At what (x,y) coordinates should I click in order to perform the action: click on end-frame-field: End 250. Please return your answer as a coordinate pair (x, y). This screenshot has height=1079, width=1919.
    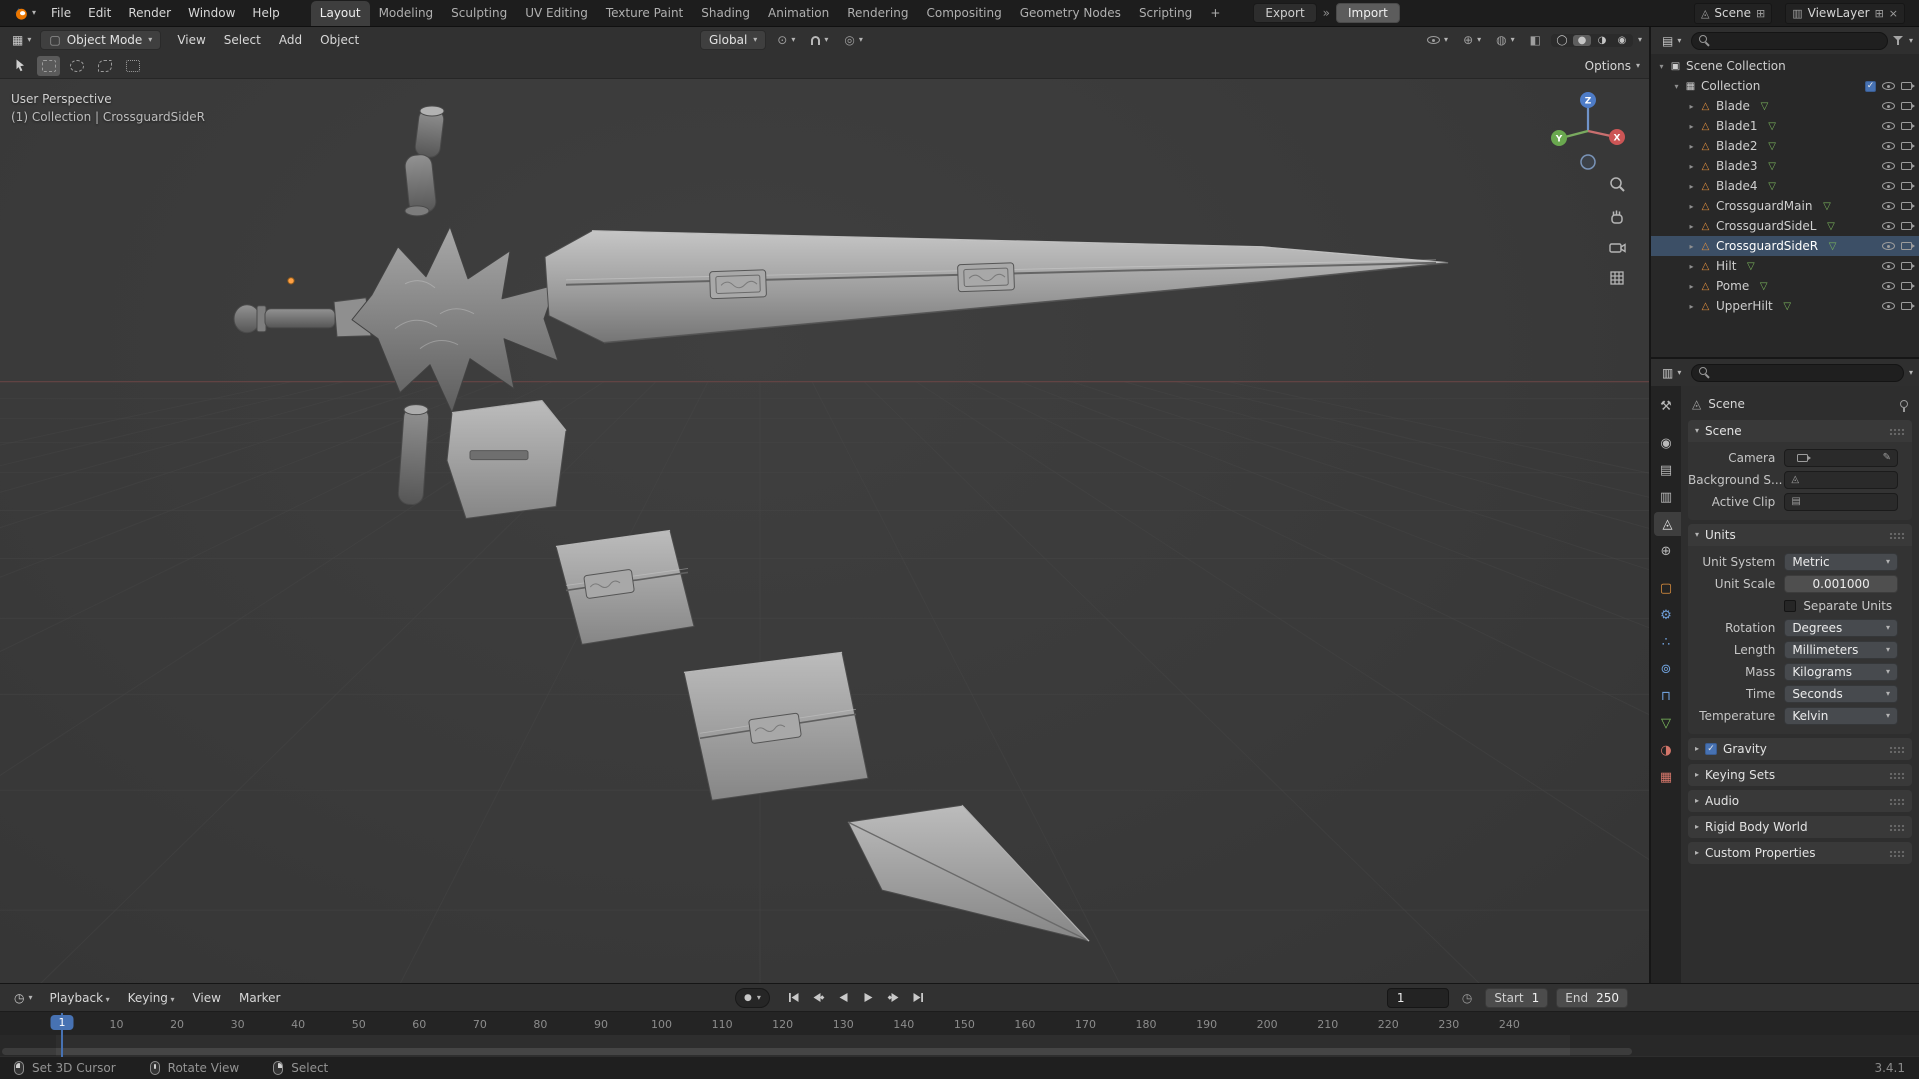
    Looking at the image, I should click on (1592, 997).